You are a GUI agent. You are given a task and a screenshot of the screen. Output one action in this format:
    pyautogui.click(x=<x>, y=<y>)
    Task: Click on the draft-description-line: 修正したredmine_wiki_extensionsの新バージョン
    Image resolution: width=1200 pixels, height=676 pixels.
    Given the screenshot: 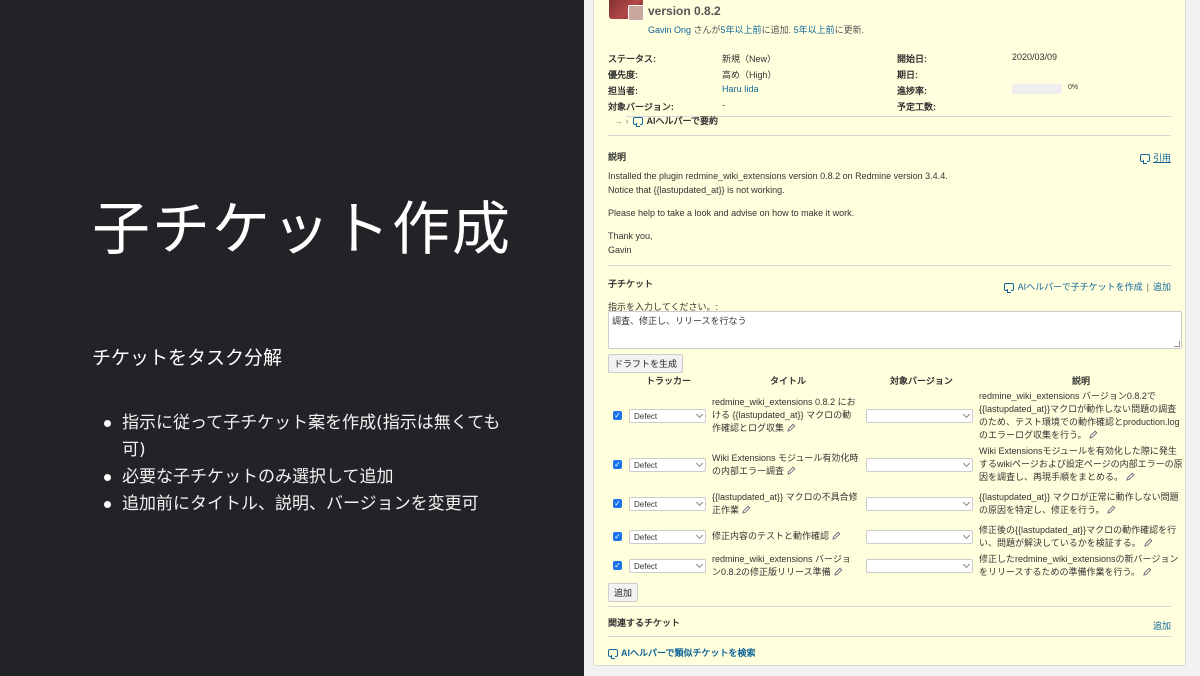 What is the action you would take?
    pyautogui.click(x=1079, y=559)
    